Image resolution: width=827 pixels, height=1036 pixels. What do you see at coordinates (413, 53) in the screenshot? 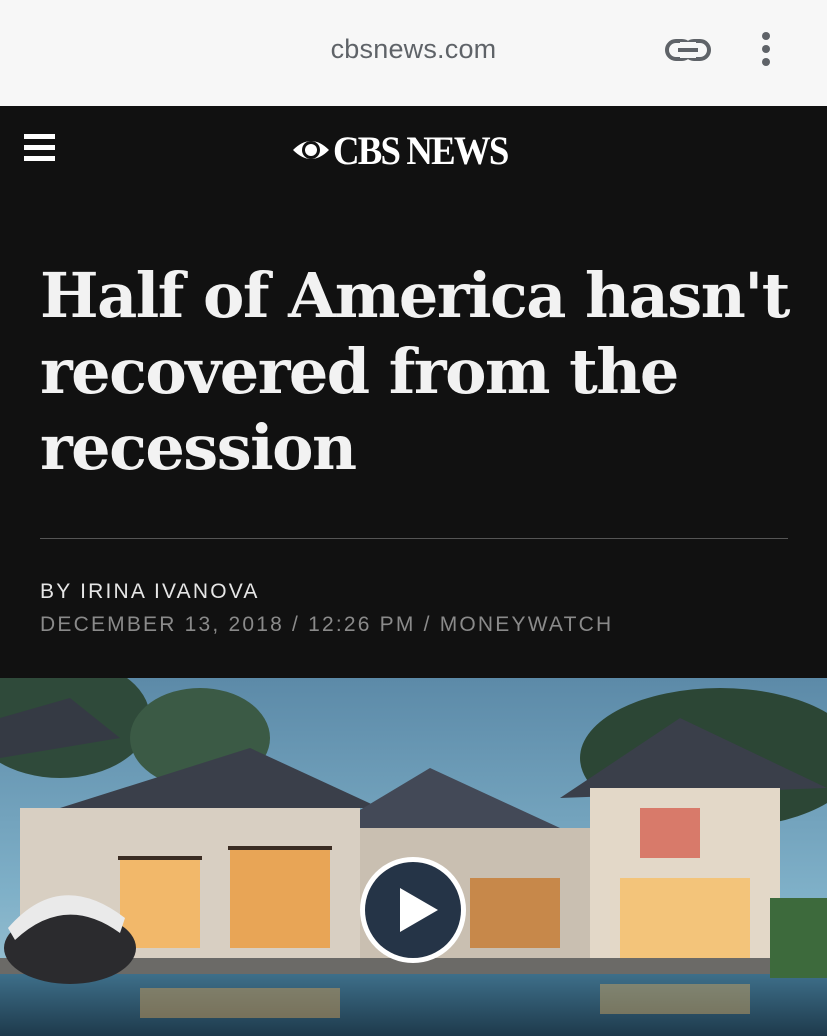
I see `browser-toolbar: cbsnews.com` at bounding box center [413, 53].